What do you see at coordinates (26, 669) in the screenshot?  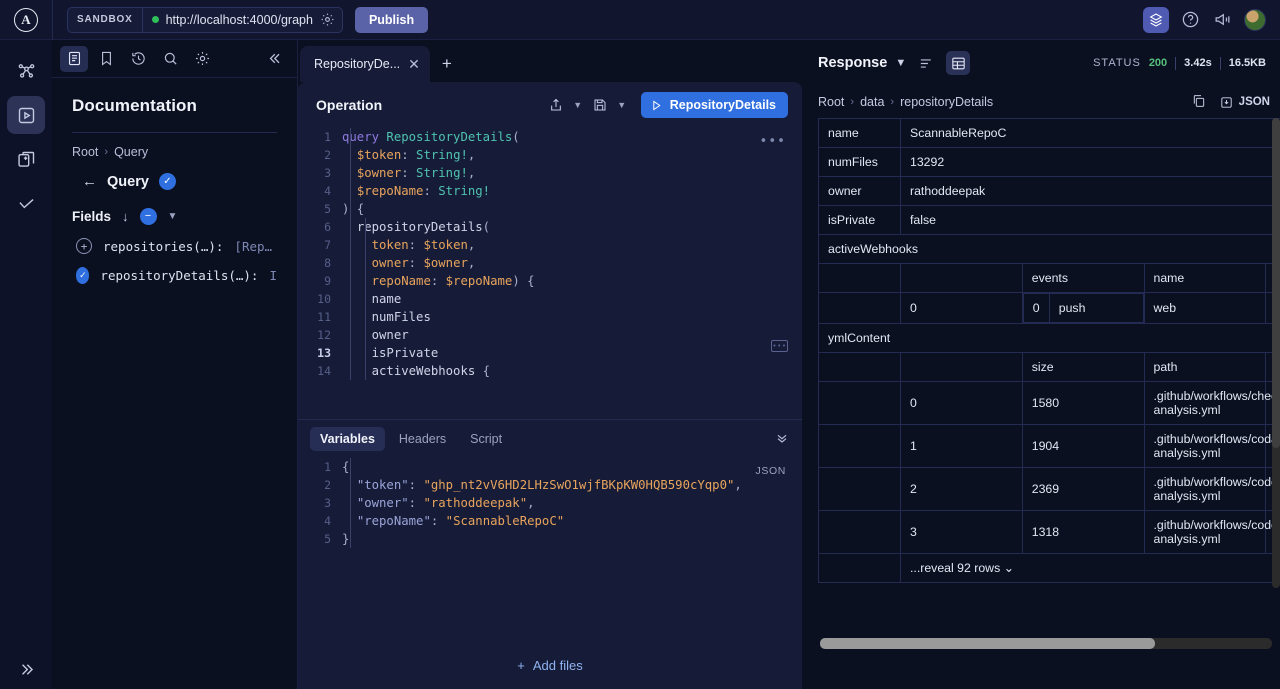 I see `expand-rail-button` at bounding box center [26, 669].